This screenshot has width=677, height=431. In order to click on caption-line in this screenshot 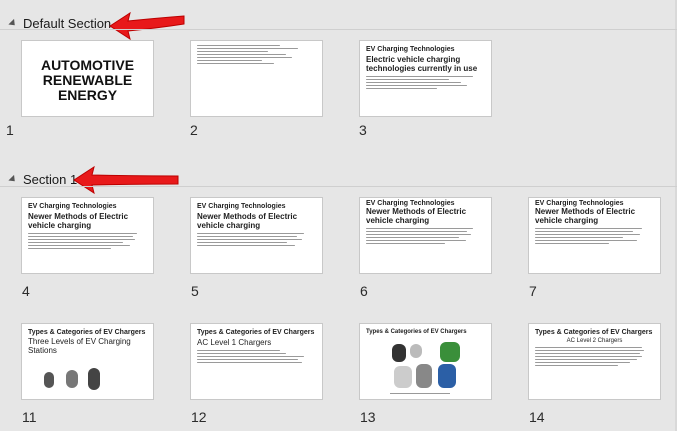, I will do `click(420, 393)`.